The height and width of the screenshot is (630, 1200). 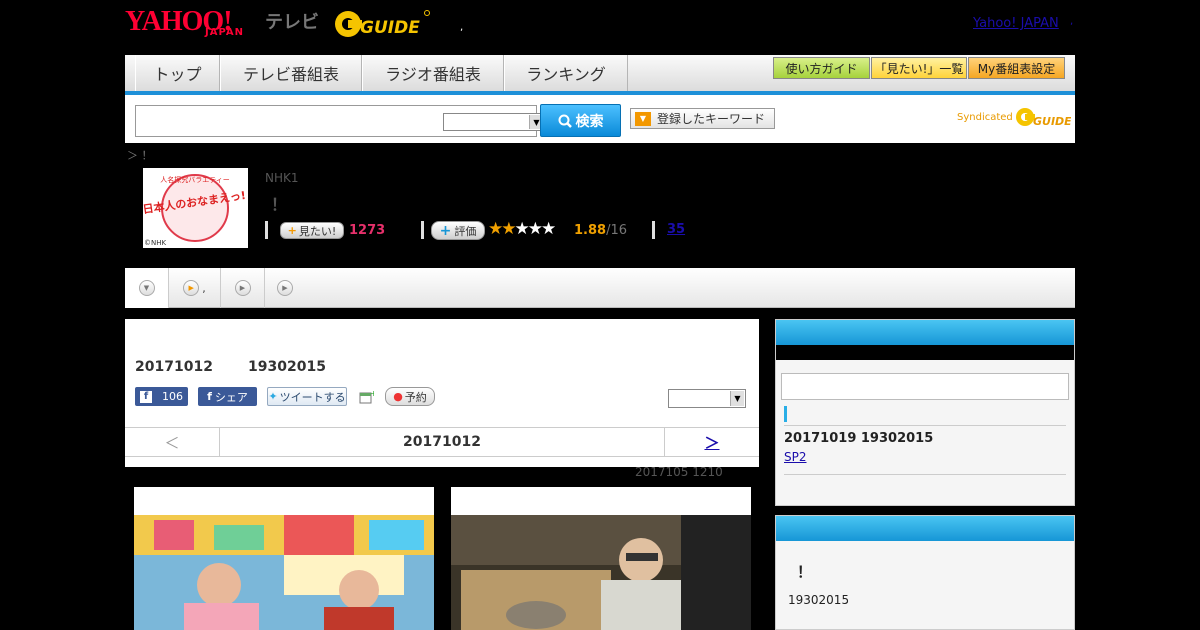 I want to click on prev-date-button: ＜, so click(x=172, y=442).